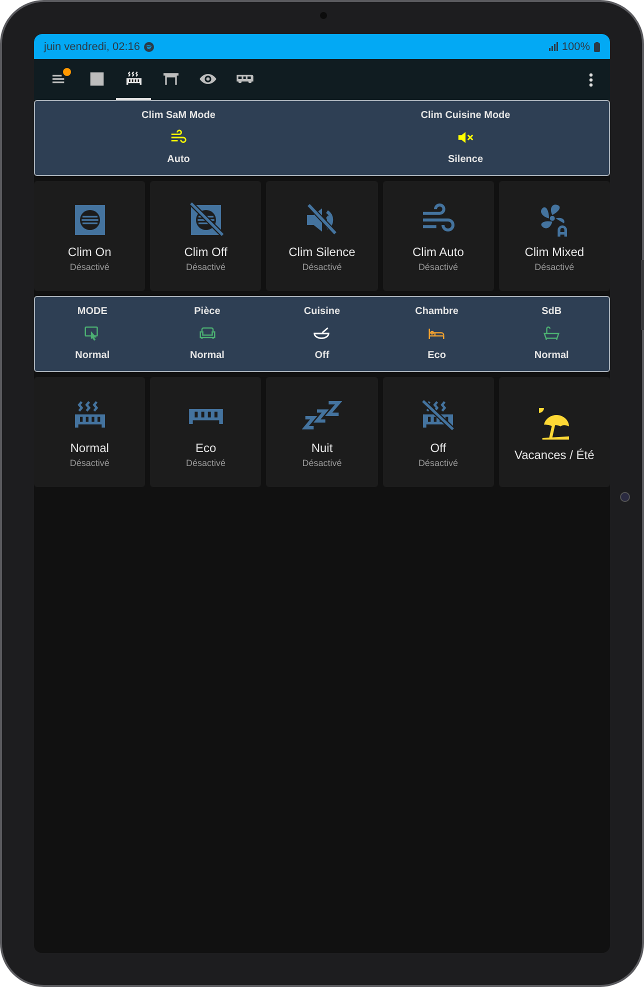  I want to click on entity-state: Off, so click(322, 355).